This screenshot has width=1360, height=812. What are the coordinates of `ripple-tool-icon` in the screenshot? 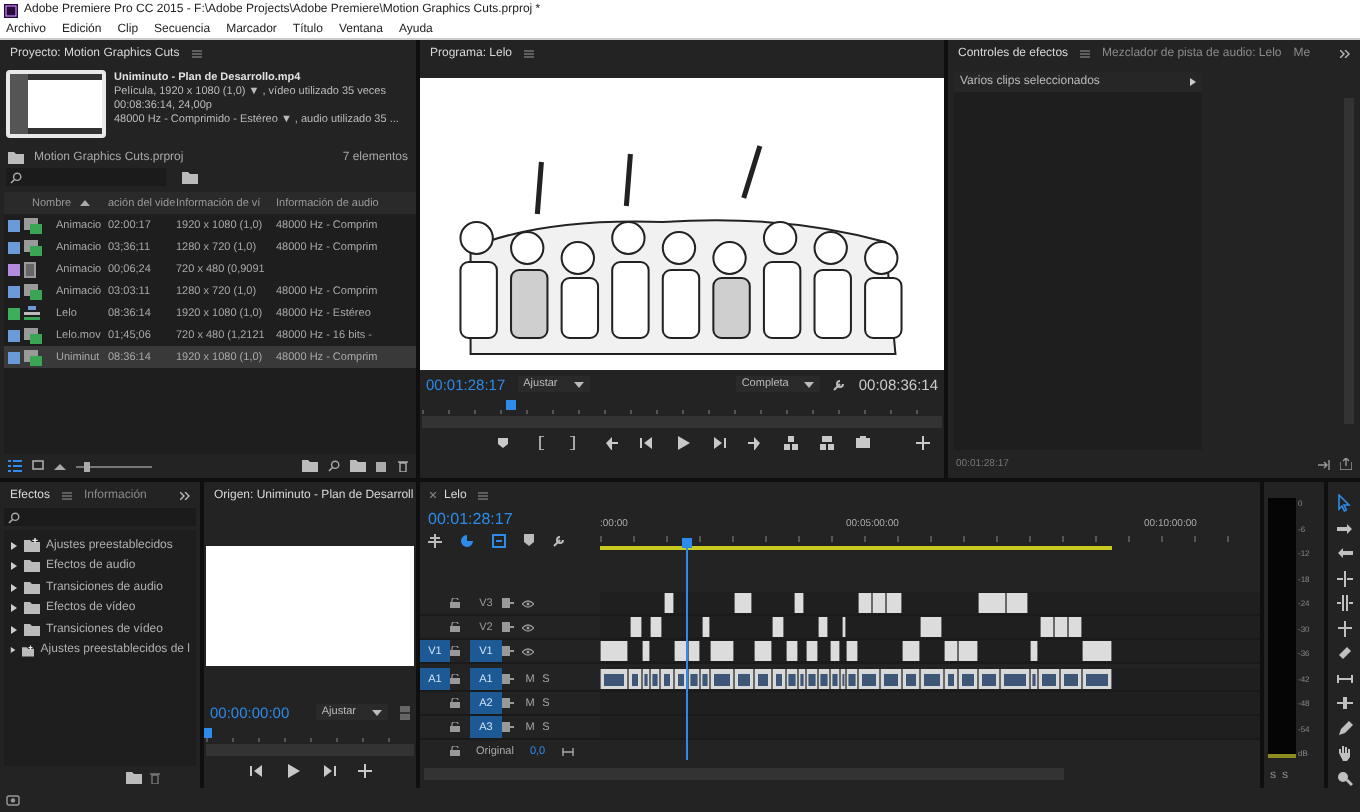 It's located at (1344, 578).